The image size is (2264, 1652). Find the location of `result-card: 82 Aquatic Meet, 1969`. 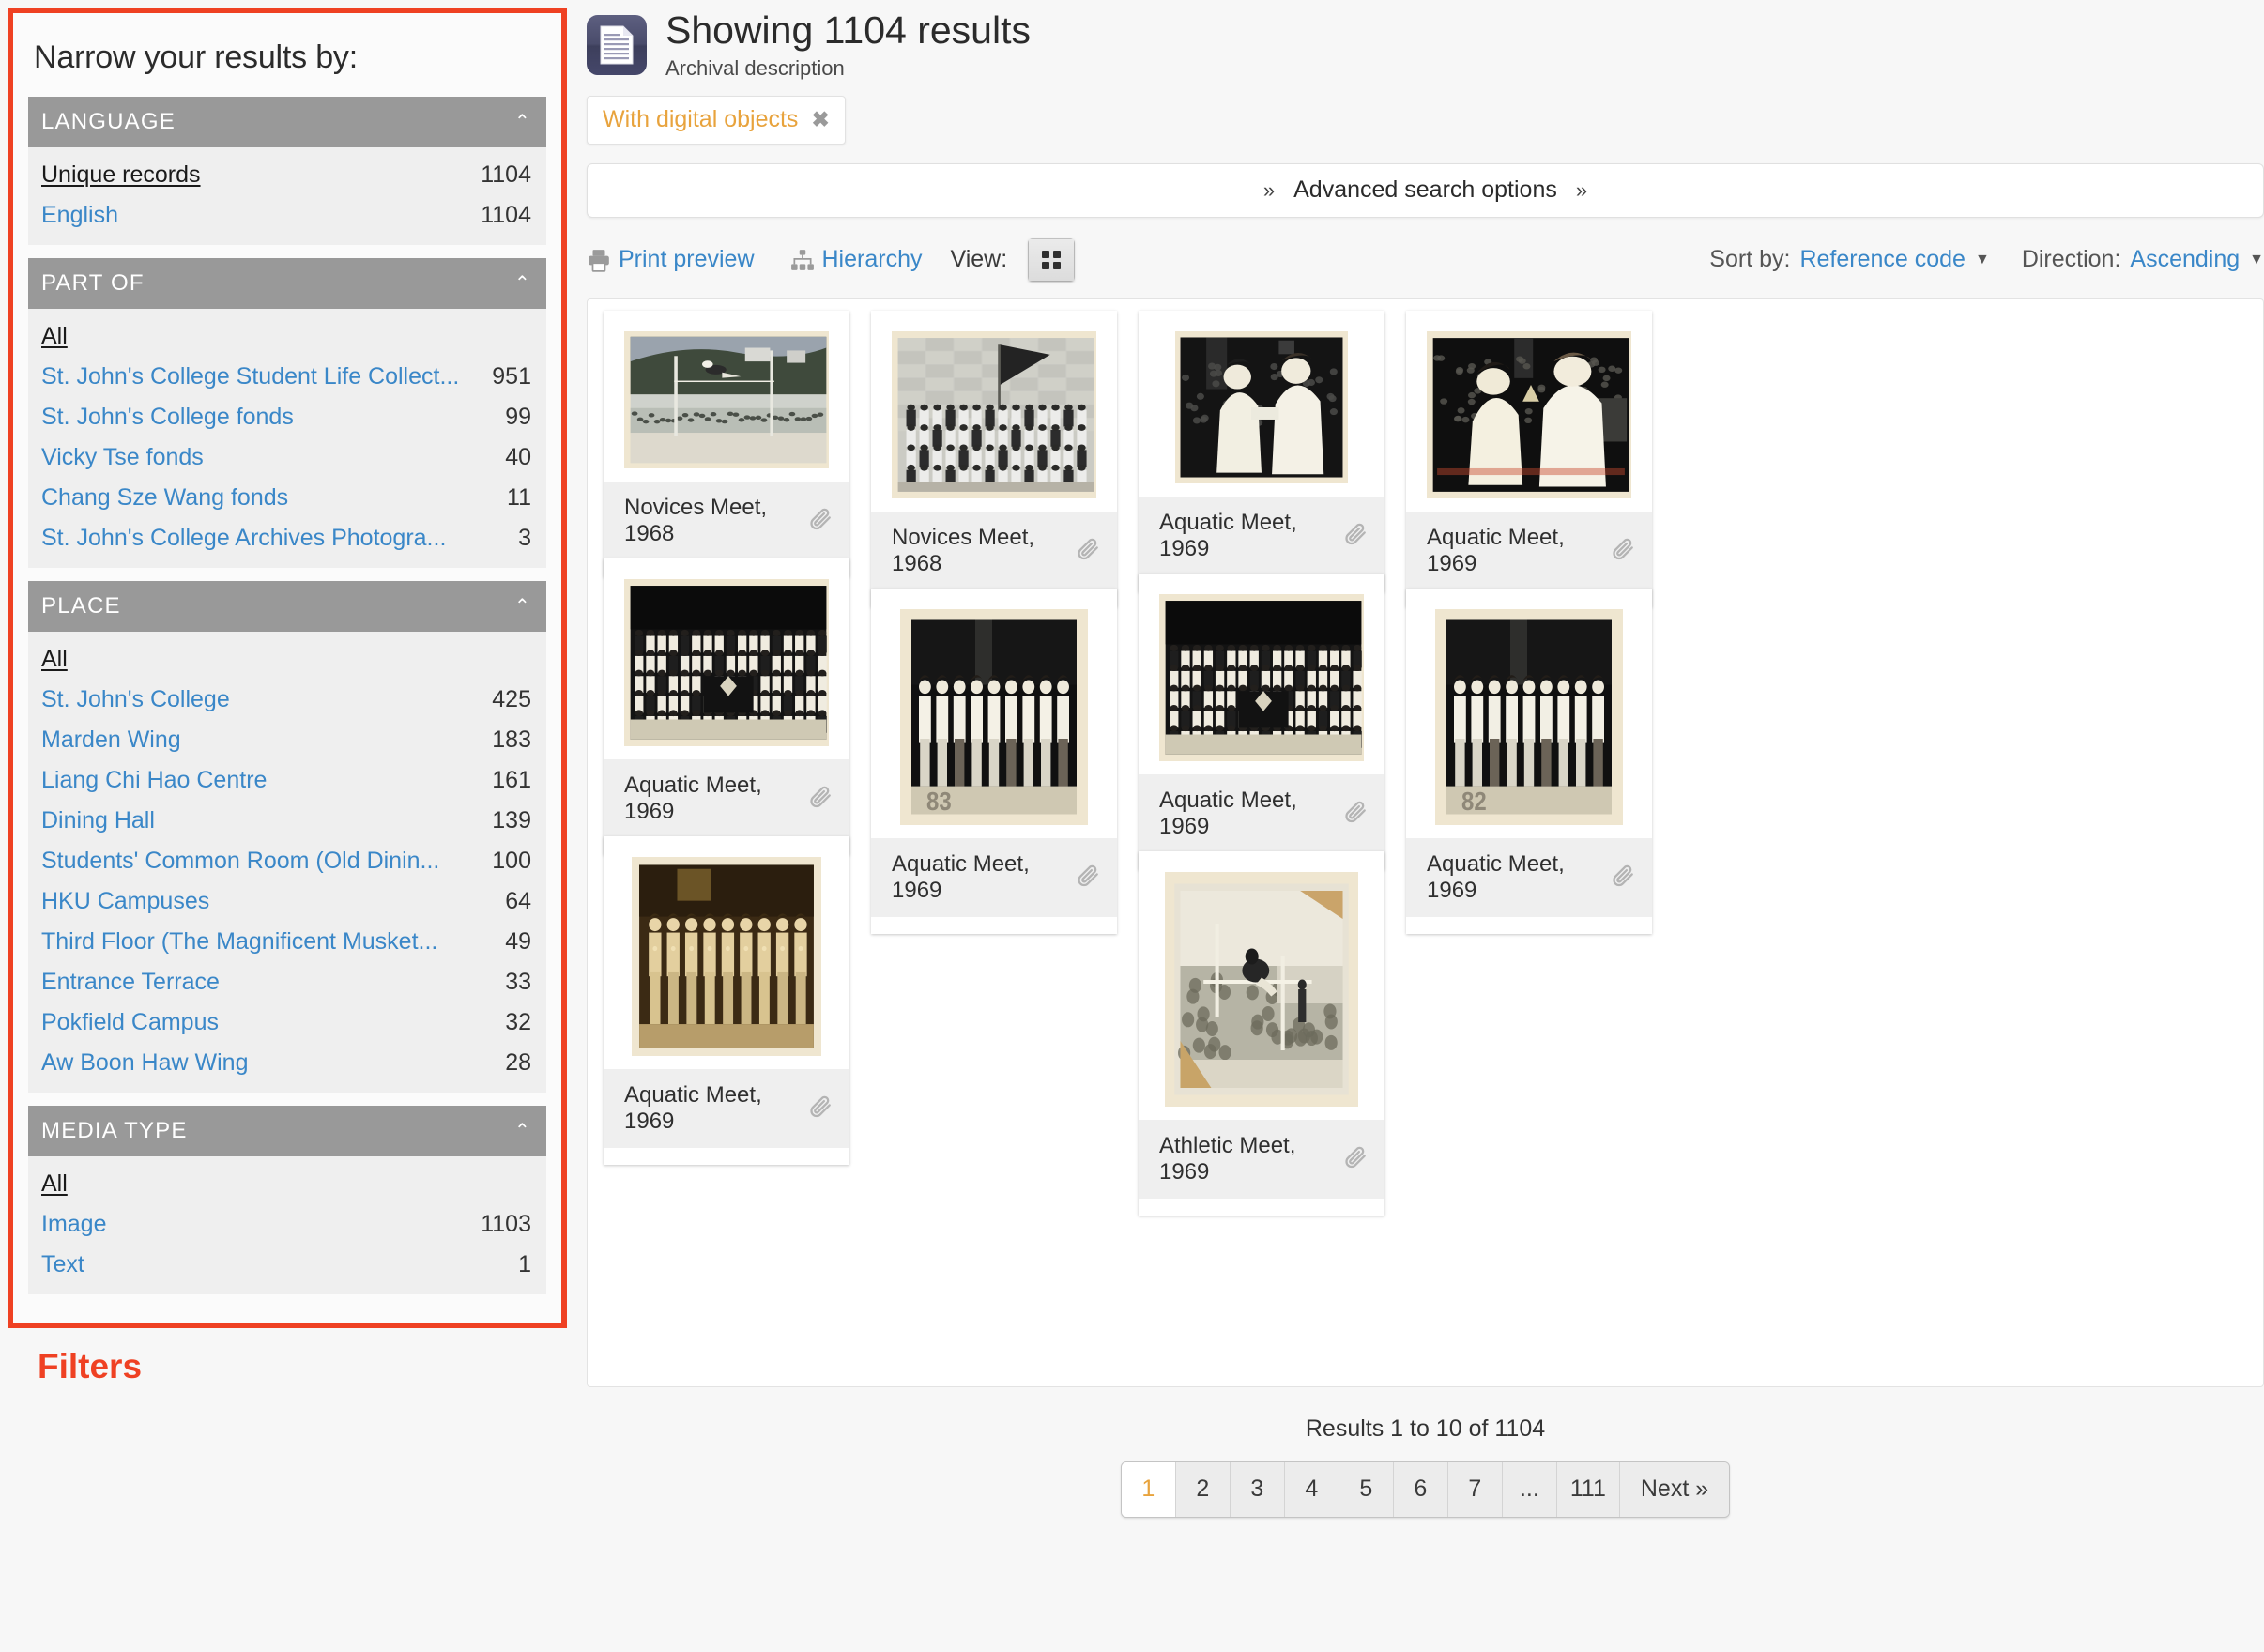

result-card: 82 Aquatic Meet, 1969 is located at coordinates (1529, 761).